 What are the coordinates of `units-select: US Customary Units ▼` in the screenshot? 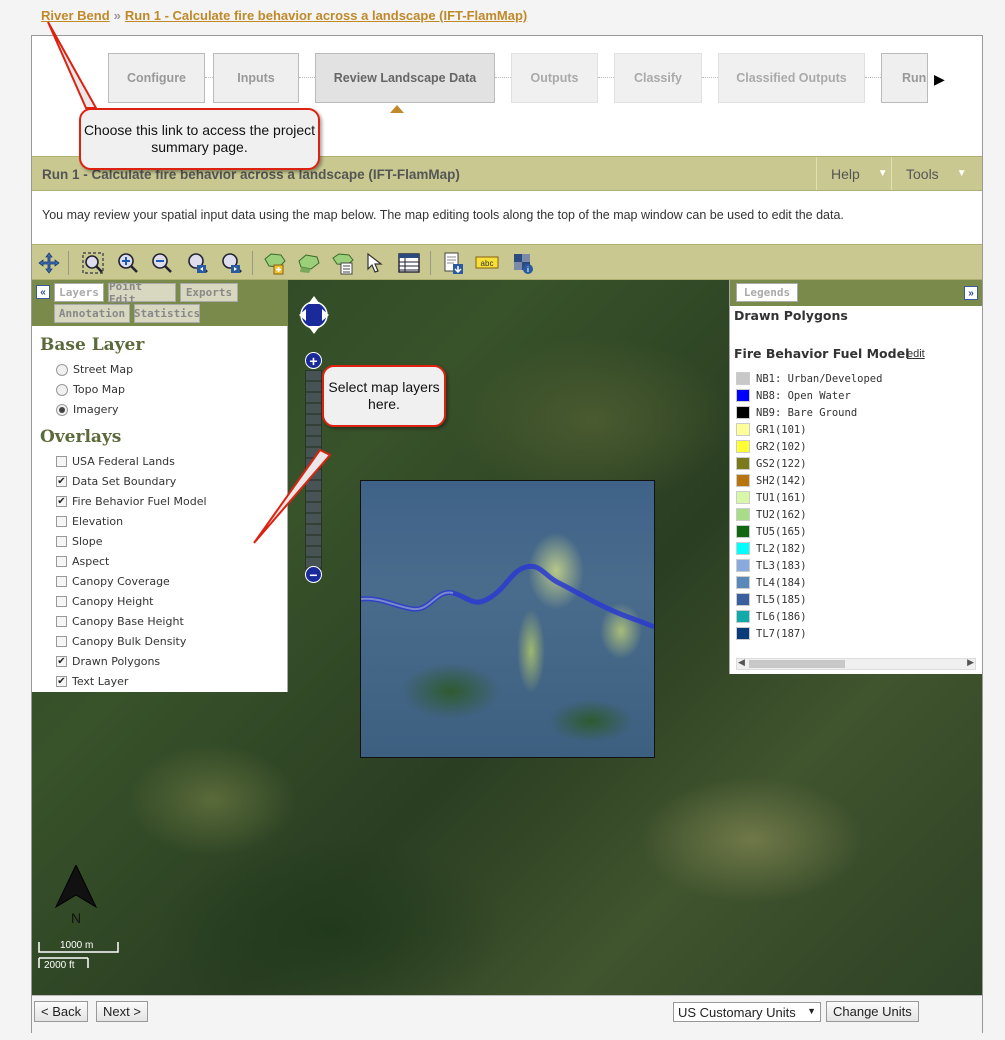 It's located at (747, 1012).